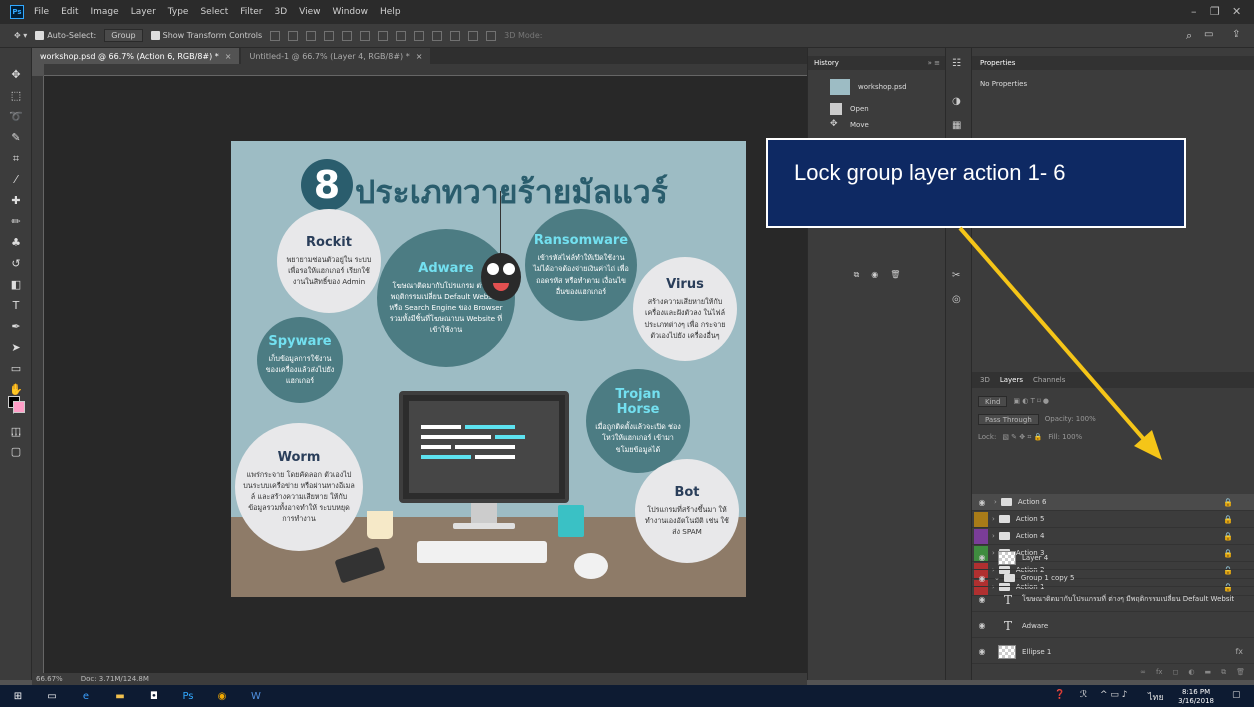 This screenshot has height=707, width=1254. What do you see at coordinates (1083, 695) in the screenshot?
I see `people-icon: ℛ` at bounding box center [1083, 695].